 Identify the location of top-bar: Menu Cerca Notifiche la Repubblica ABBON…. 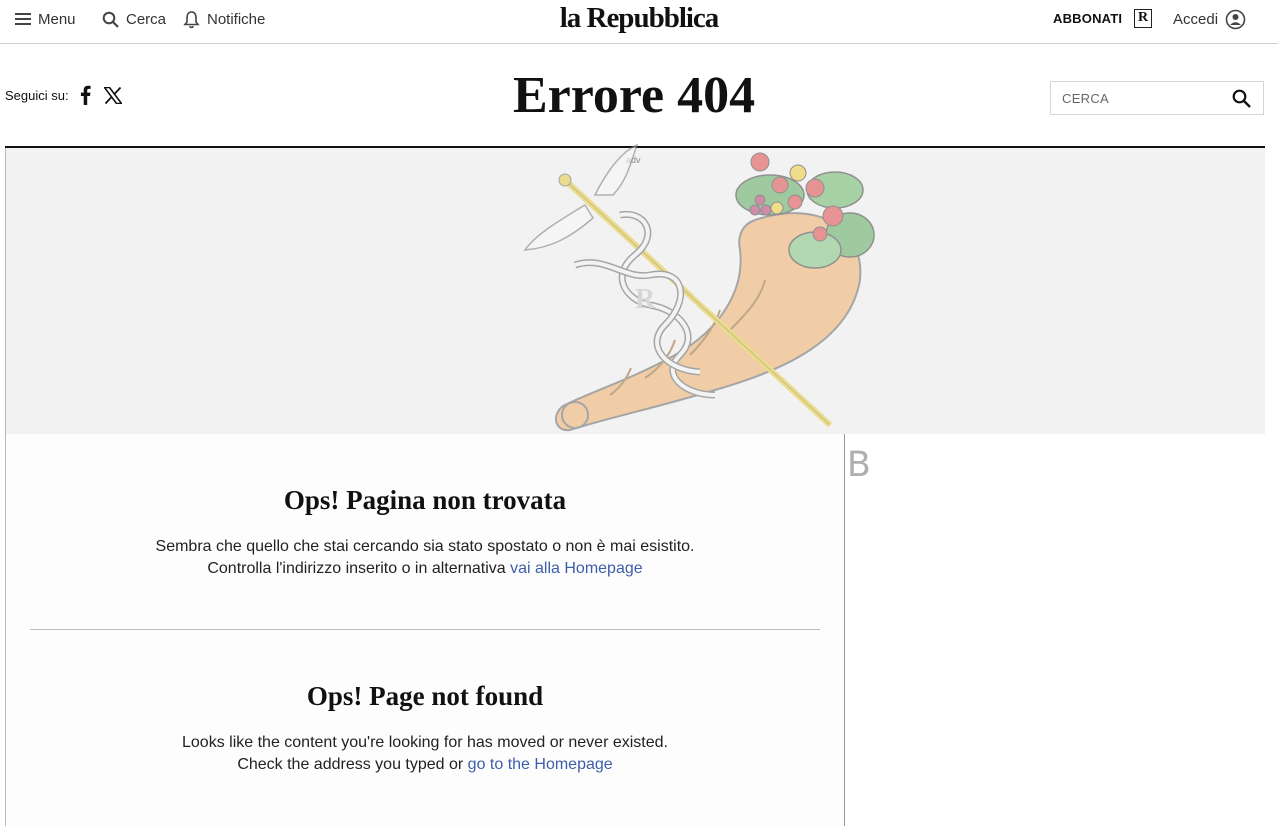
(639, 22).